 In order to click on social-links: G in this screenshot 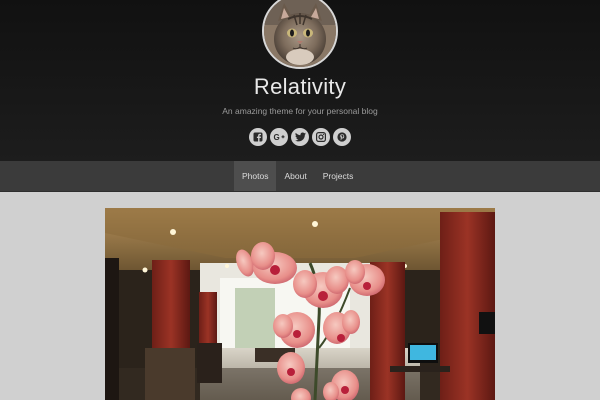, I will do `click(300, 137)`.